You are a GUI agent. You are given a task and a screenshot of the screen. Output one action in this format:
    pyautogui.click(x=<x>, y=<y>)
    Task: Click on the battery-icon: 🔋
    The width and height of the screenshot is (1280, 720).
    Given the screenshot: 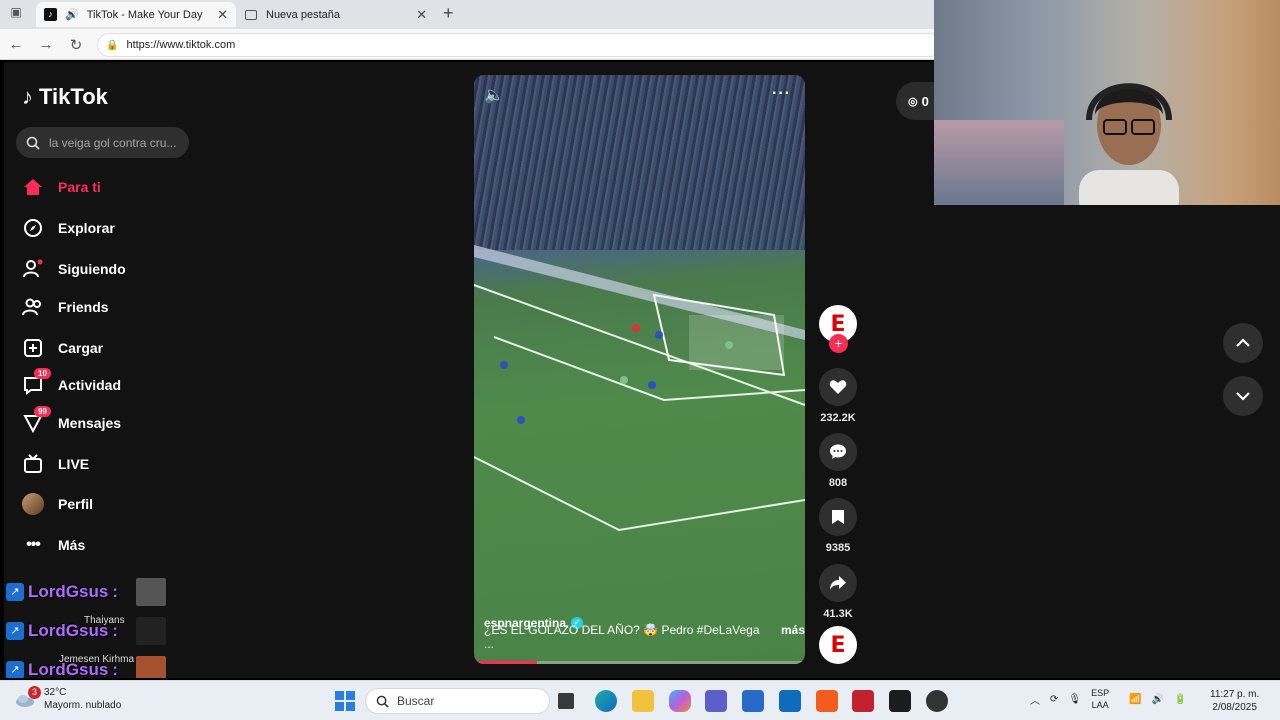 What is the action you would take?
    pyautogui.click(x=1180, y=699)
    